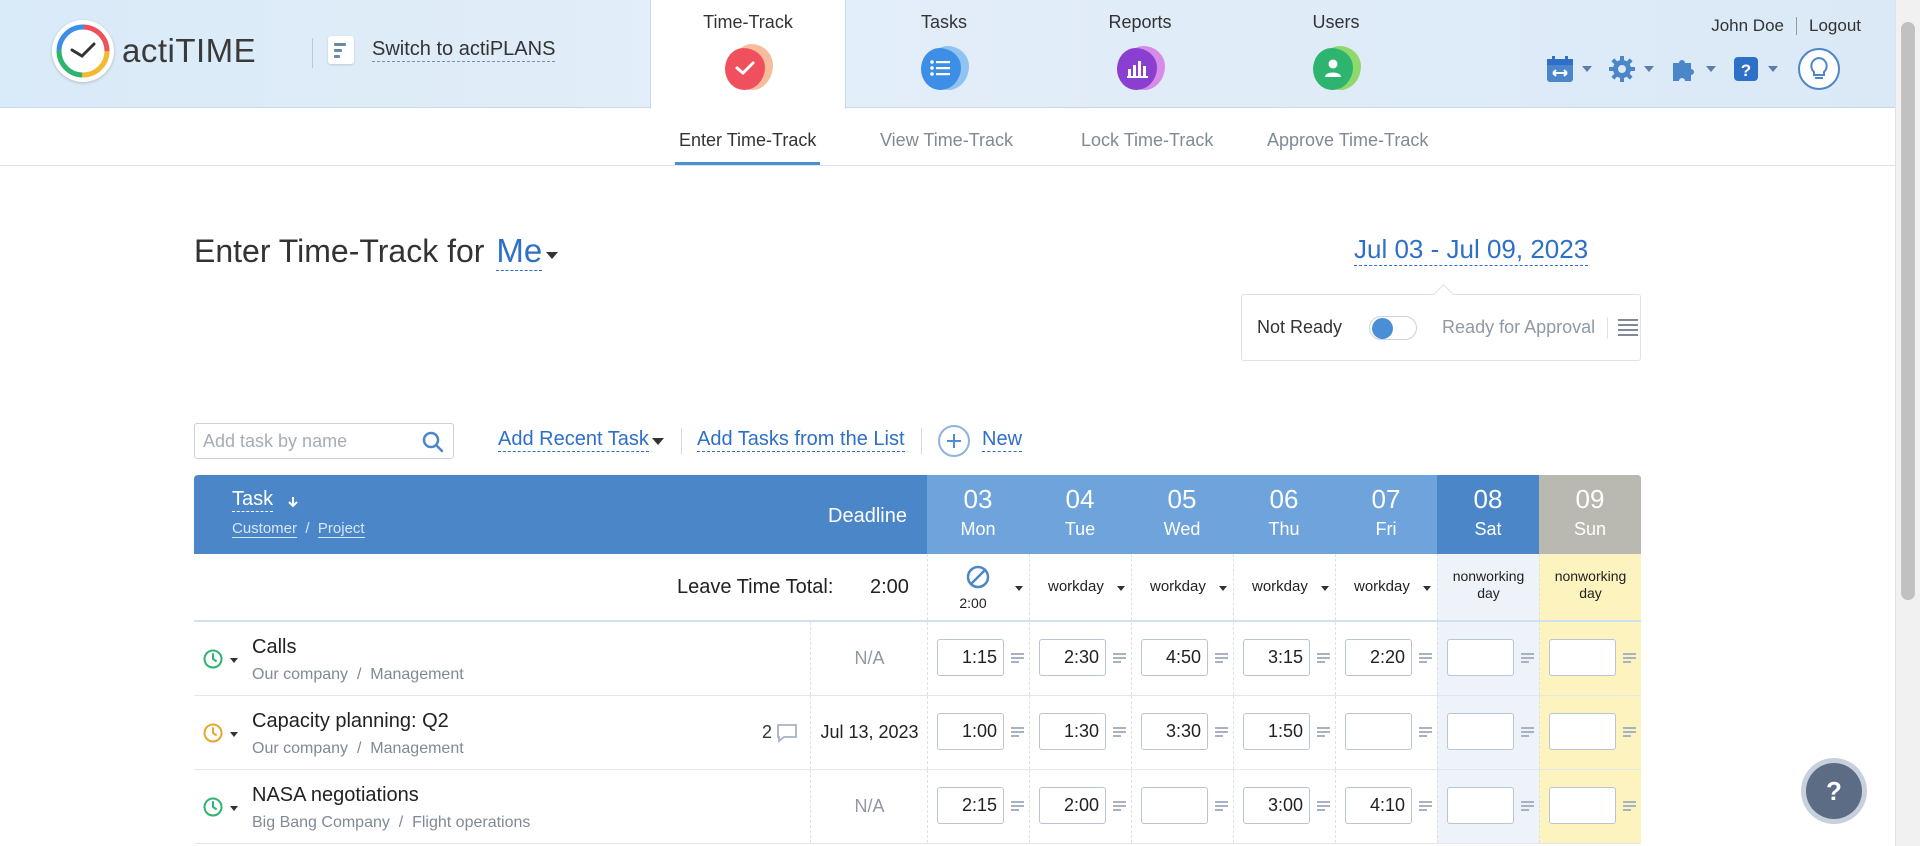  What do you see at coordinates (1393, 327) in the screenshot?
I see `ready-for-approval-toggle` at bounding box center [1393, 327].